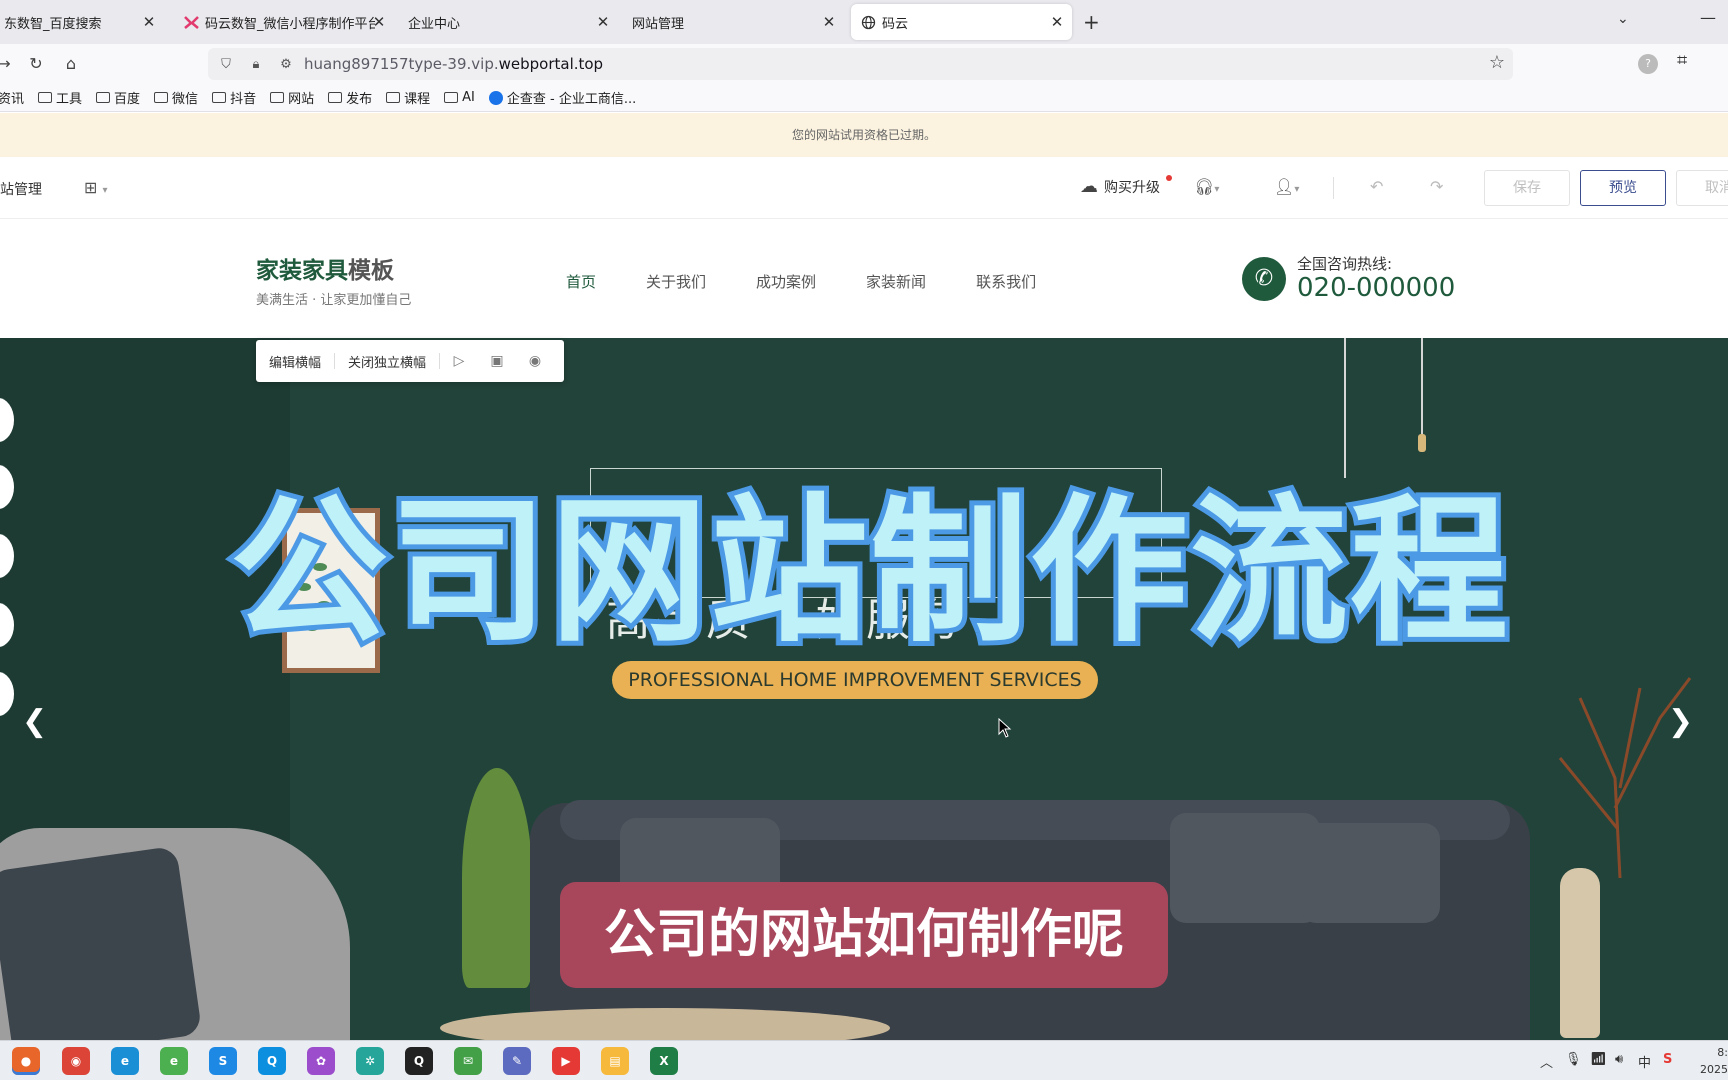  What do you see at coordinates (1722, 1052) in the screenshot?
I see `clock-time: 8:` at bounding box center [1722, 1052].